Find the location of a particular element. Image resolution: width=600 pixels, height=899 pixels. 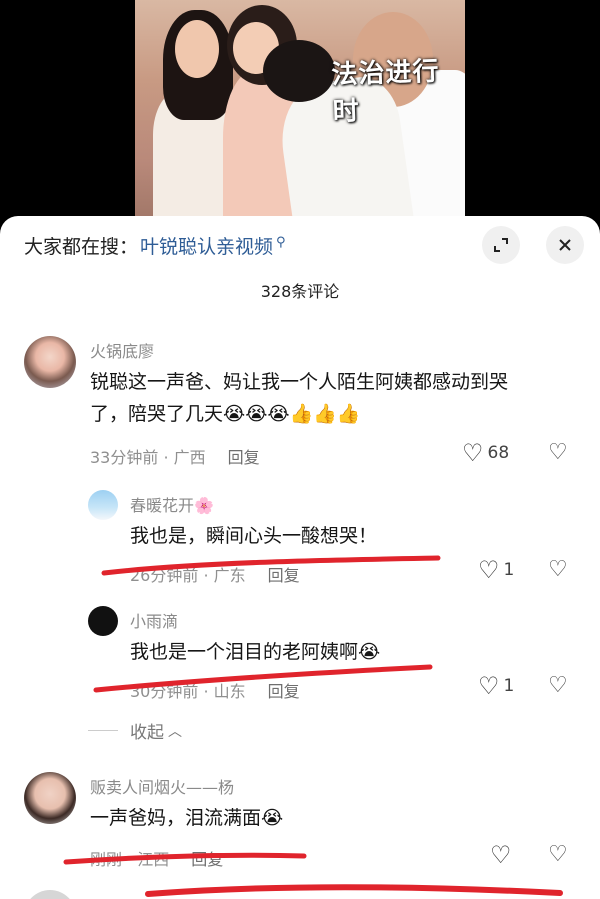

search-suggestion: 大家都在搜： 叶锐聪认亲视频 ⚲ is located at coordinates (155, 245).